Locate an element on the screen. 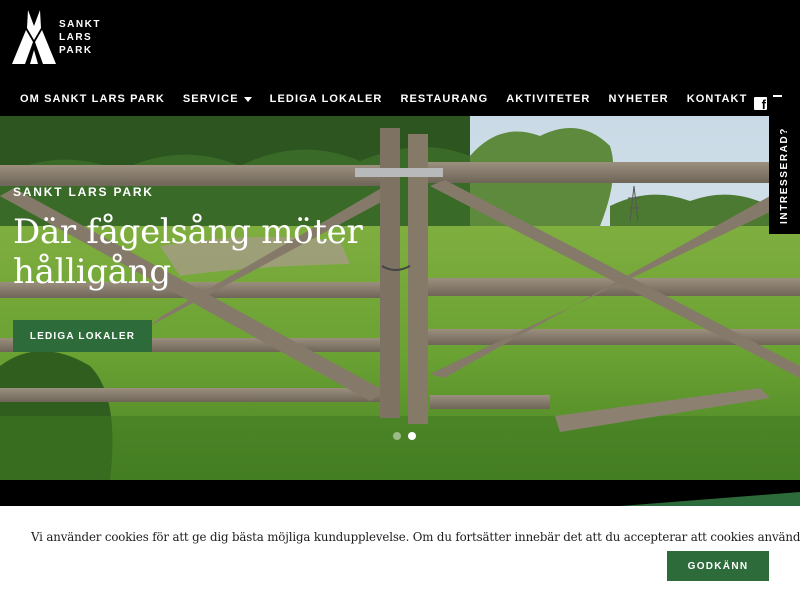 The image size is (800, 599). nav-item-label: AKTIVITETER is located at coordinates (548, 99).